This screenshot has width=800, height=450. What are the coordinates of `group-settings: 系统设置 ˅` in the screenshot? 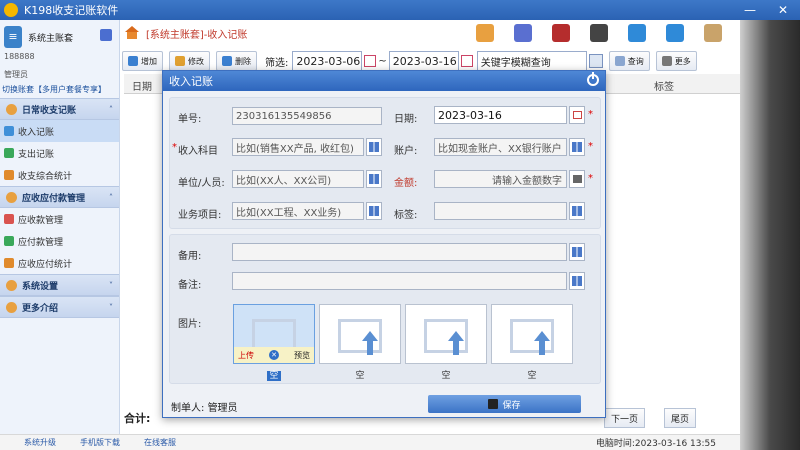 It's located at (59, 285).